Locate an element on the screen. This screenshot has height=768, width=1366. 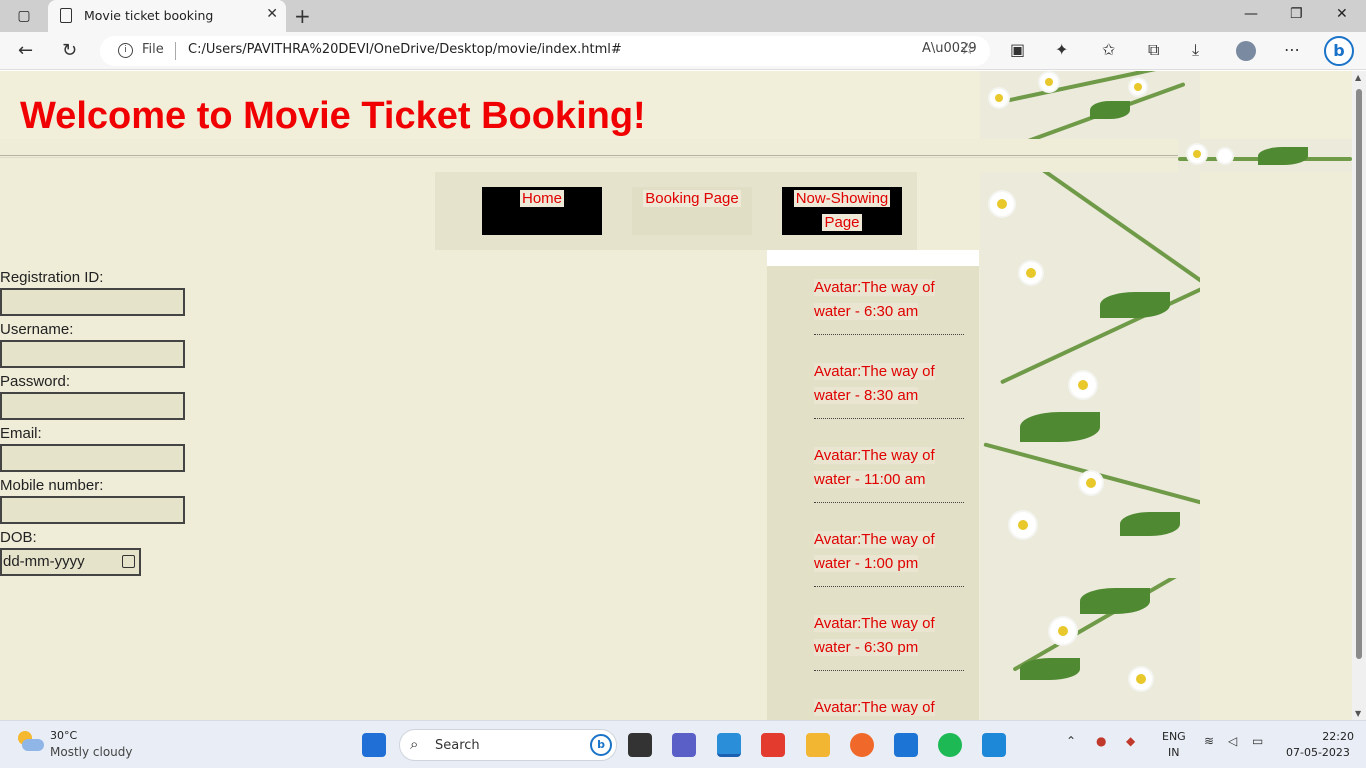
tab-actions-icon: ▢ is located at coordinates (24, 16).